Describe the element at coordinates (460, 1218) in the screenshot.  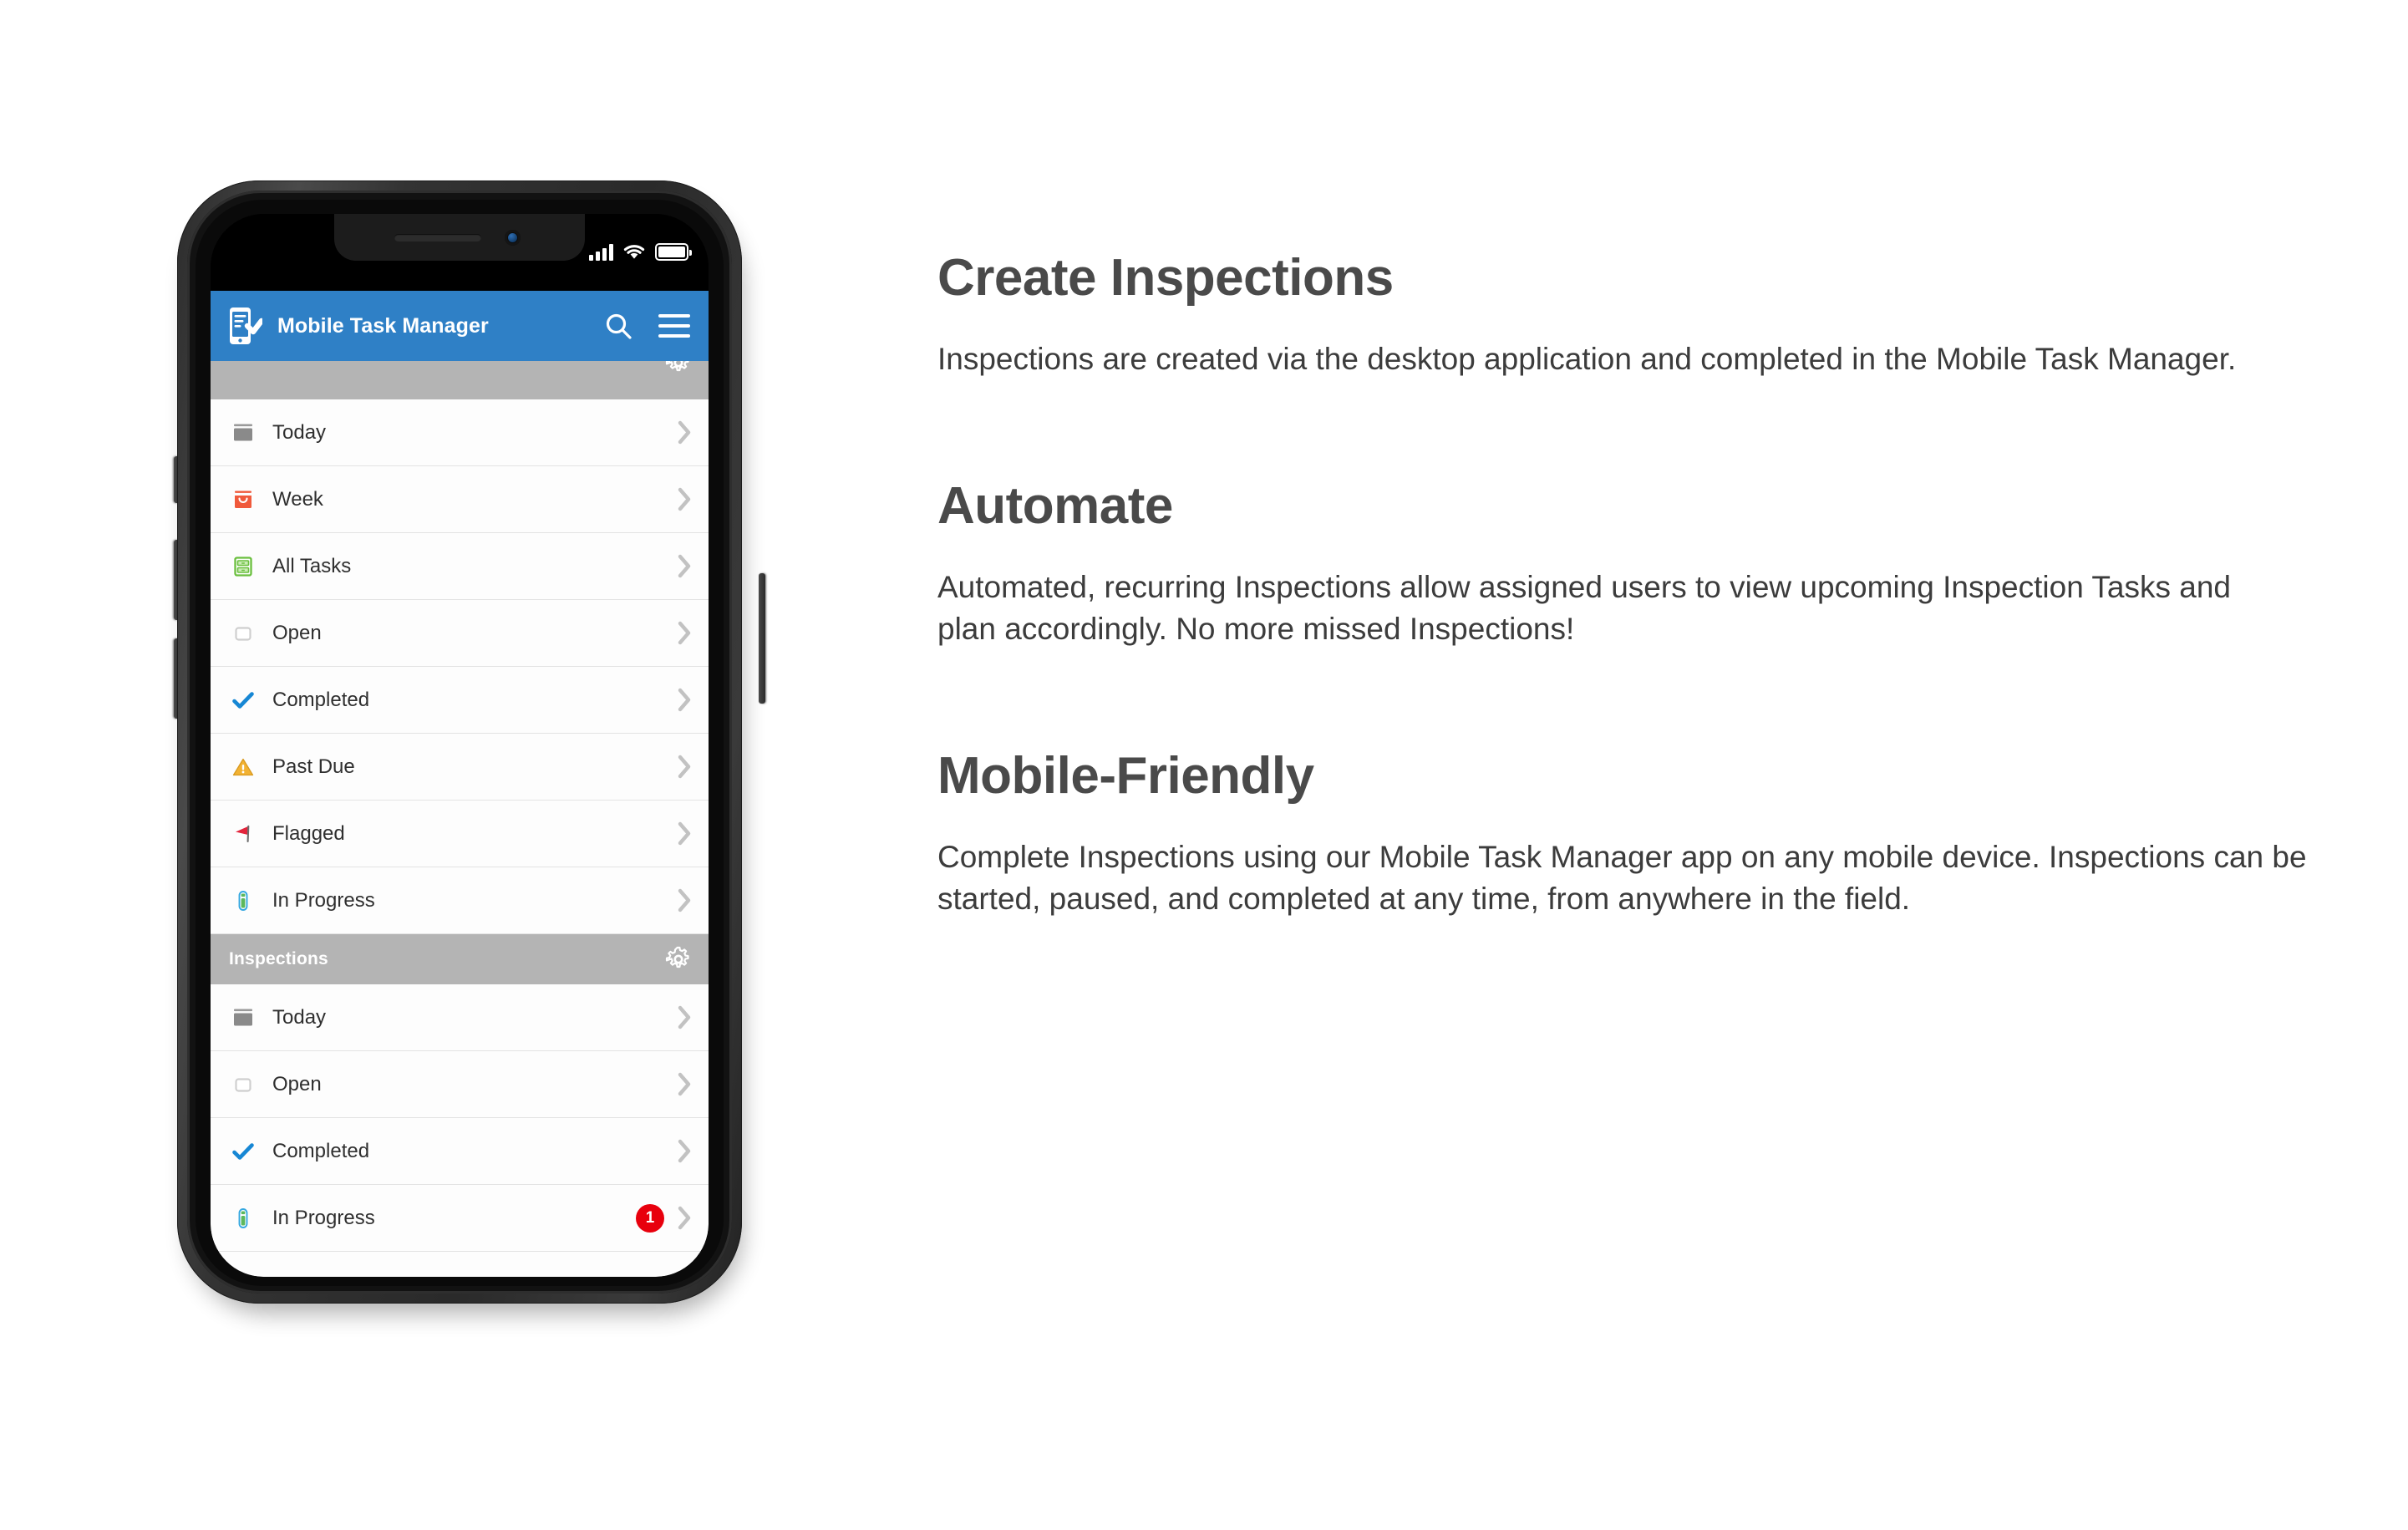
I see `list-item: In Progress 1` at that location.